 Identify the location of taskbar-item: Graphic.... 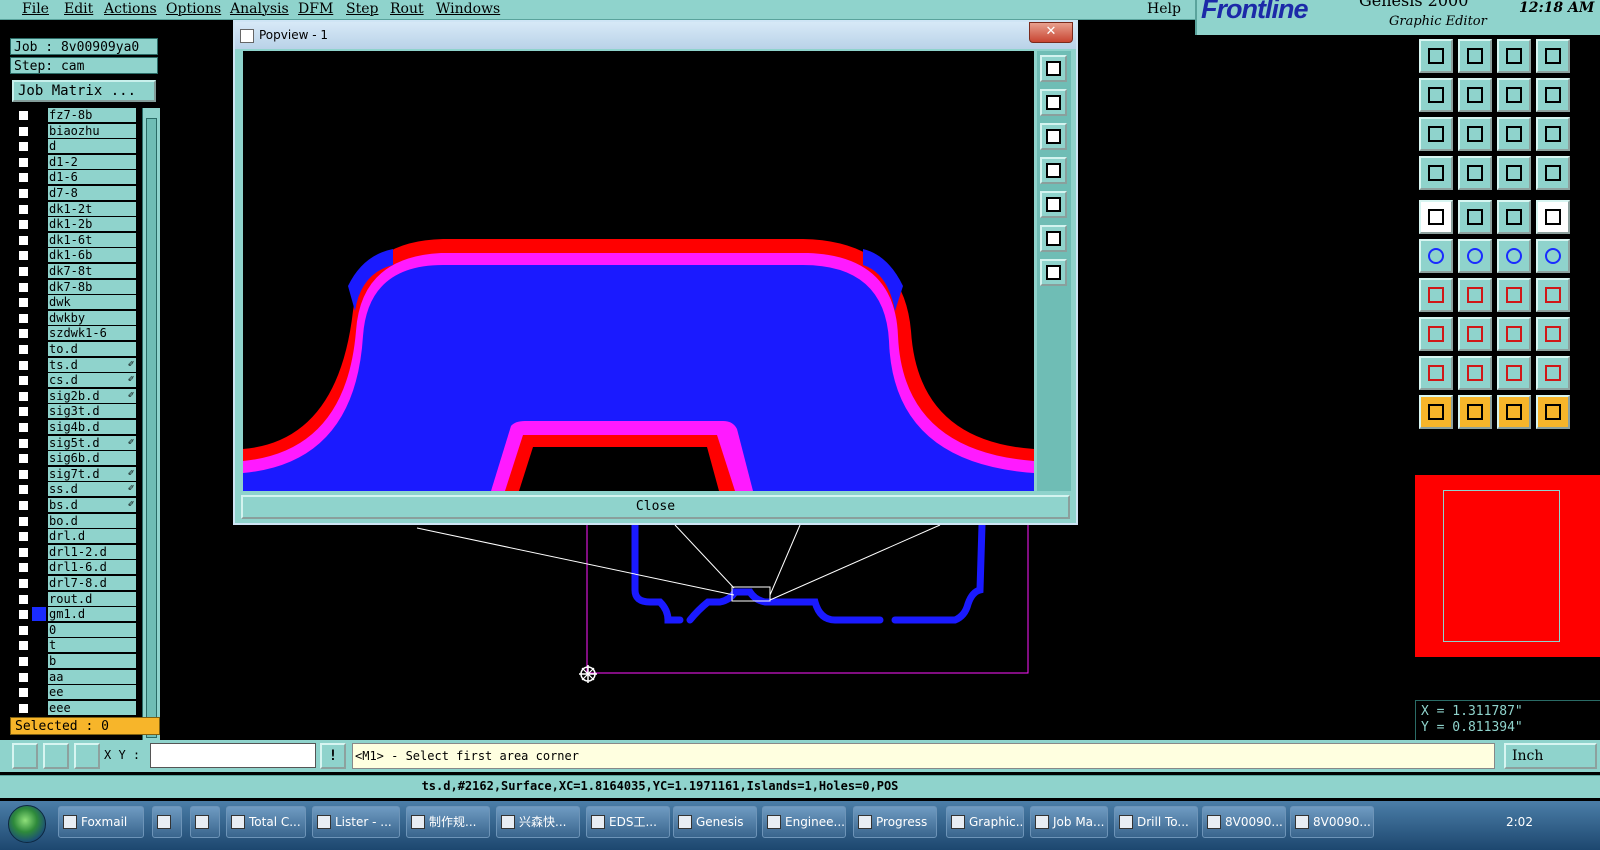
(985, 822).